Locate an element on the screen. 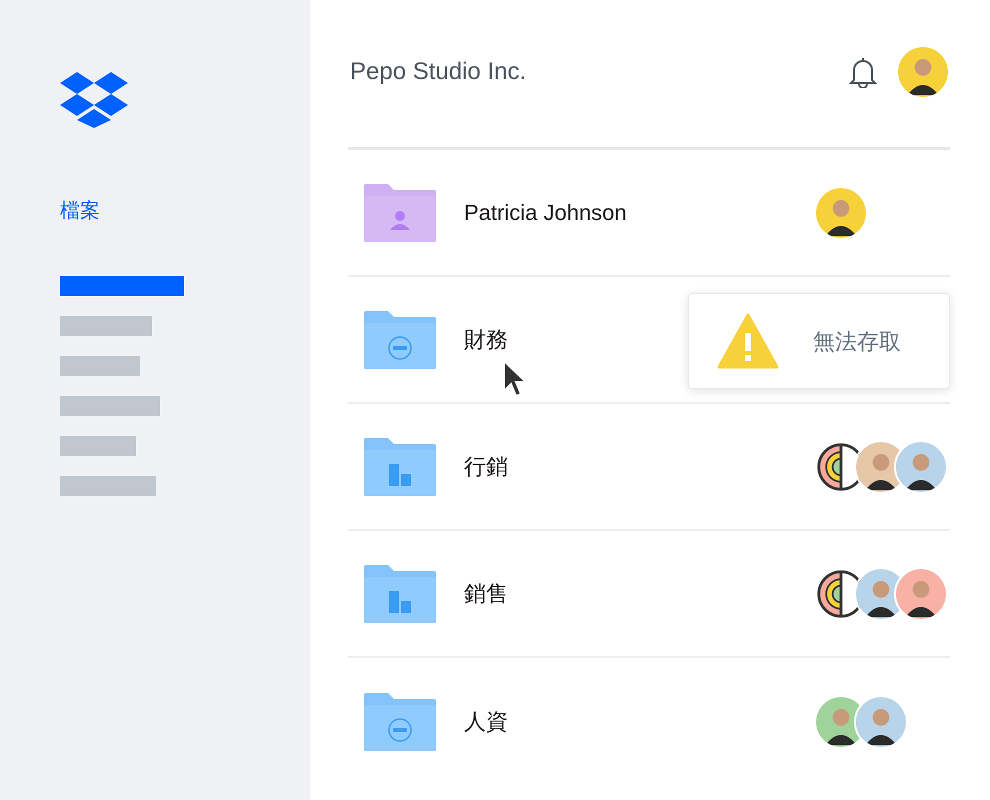 The width and height of the screenshot is (990, 800). bell-icon is located at coordinates (863, 72).